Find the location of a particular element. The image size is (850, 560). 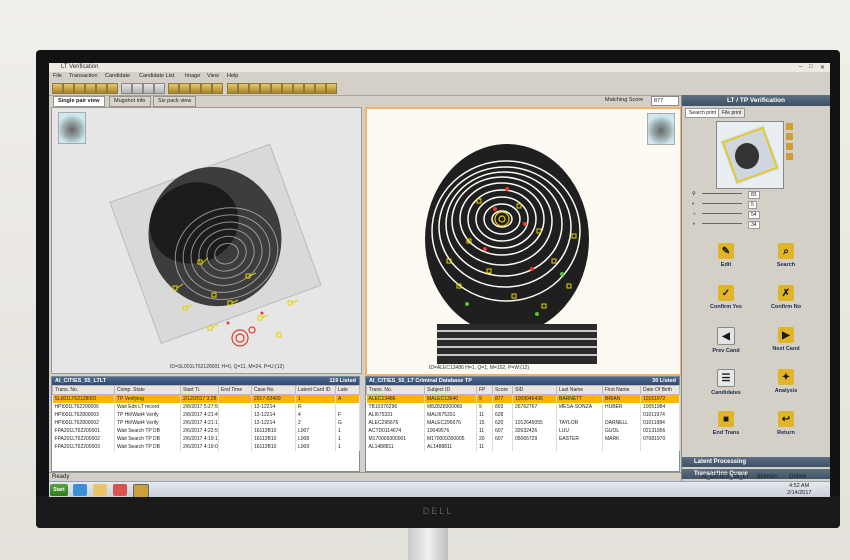

toolbar-delta-icon is located at coordinates (309, 88).